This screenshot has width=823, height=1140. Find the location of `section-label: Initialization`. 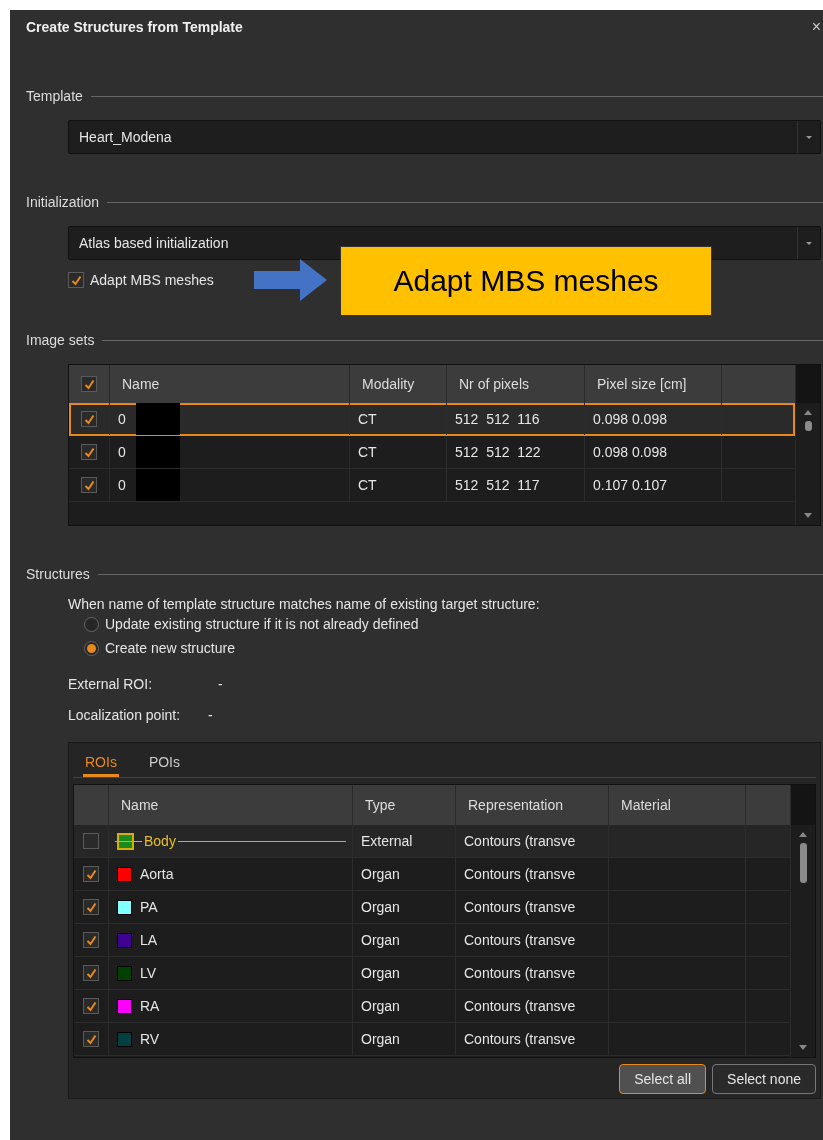

section-label: Initialization is located at coordinates (63, 202).